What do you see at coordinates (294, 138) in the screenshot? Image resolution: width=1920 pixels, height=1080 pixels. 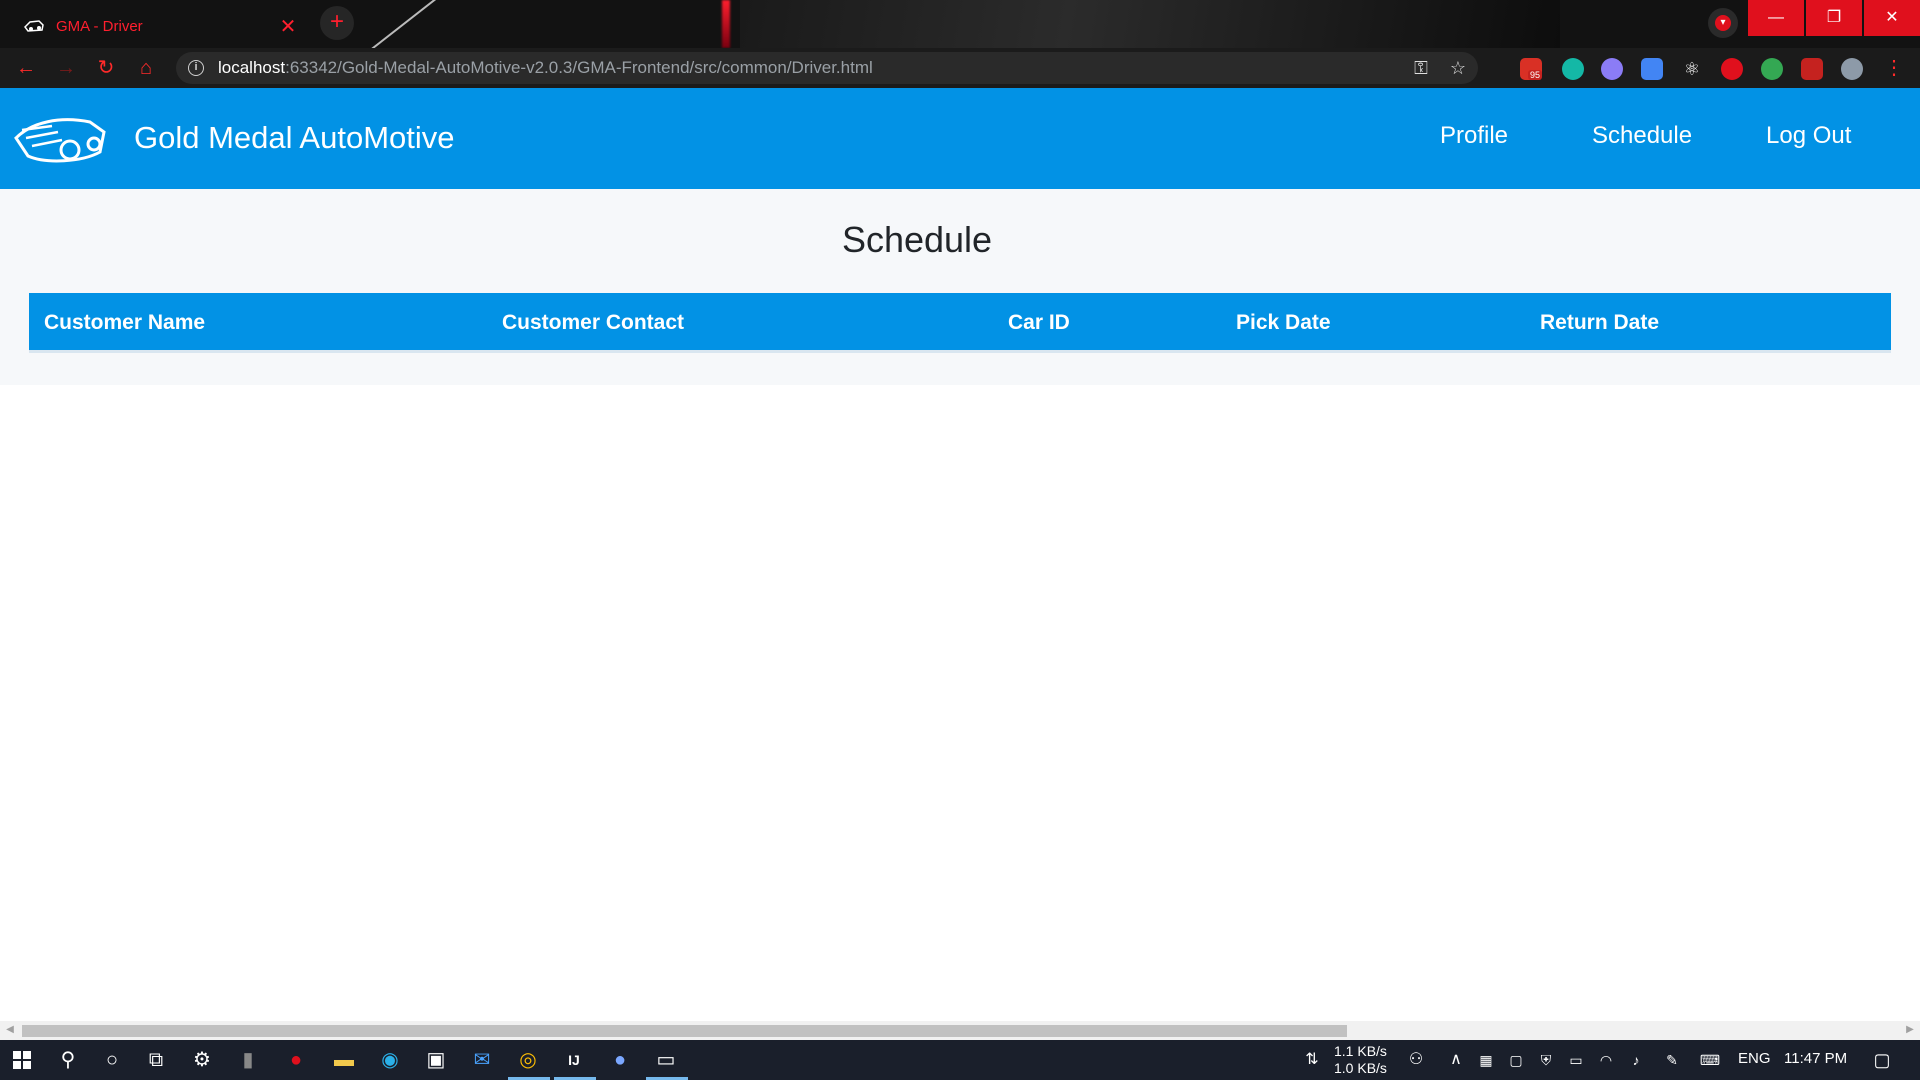 I see `brand-name: Gold Medal AutoMotive` at bounding box center [294, 138].